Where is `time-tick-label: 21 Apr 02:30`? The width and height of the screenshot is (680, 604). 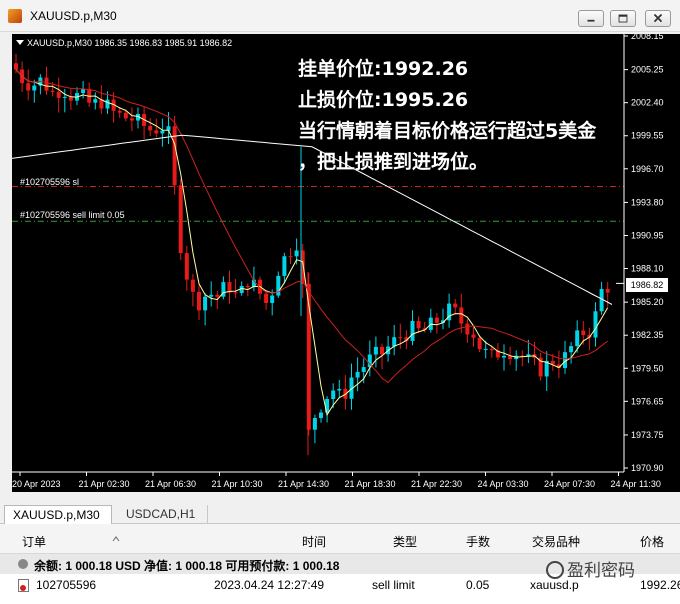 time-tick-label: 21 Apr 02:30 is located at coordinates (104, 484).